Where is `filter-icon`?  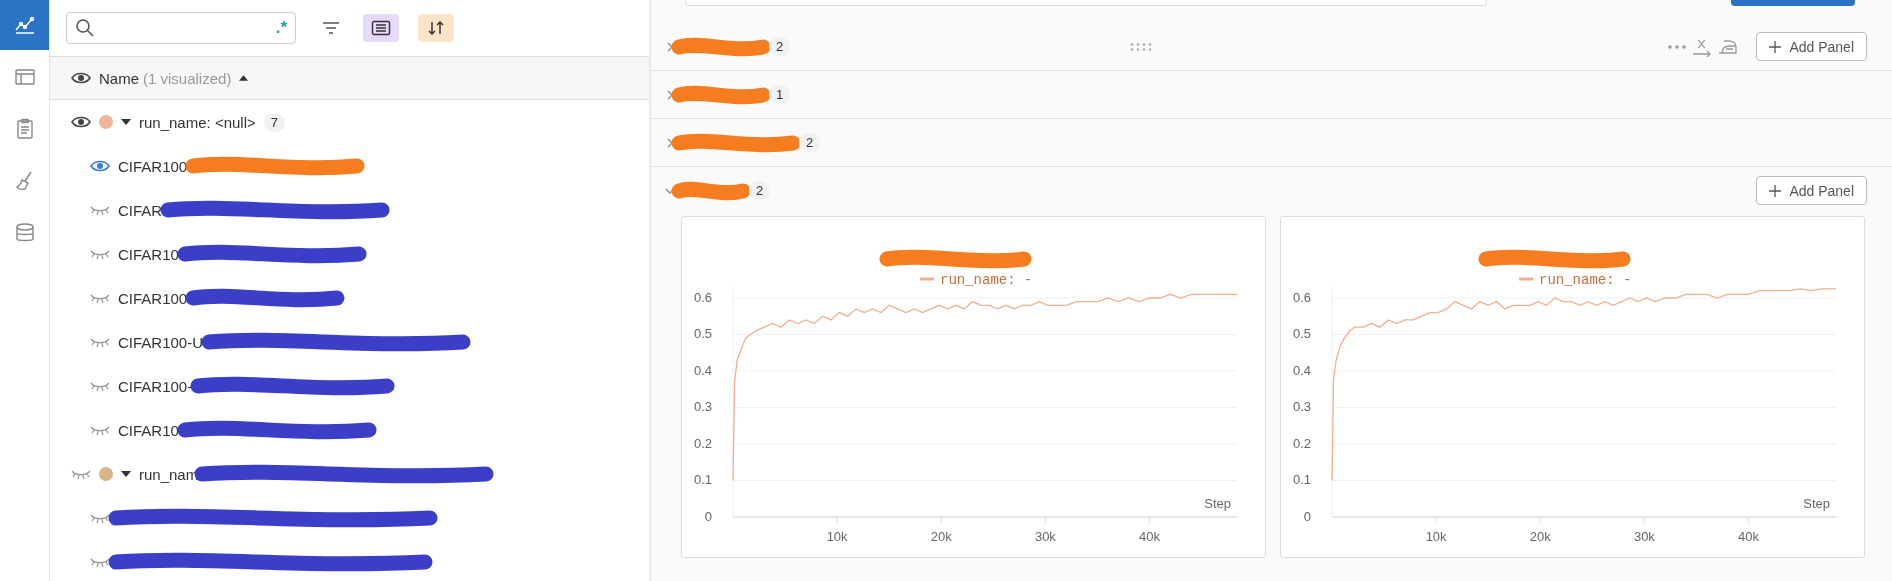 filter-icon is located at coordinates (331, 28).